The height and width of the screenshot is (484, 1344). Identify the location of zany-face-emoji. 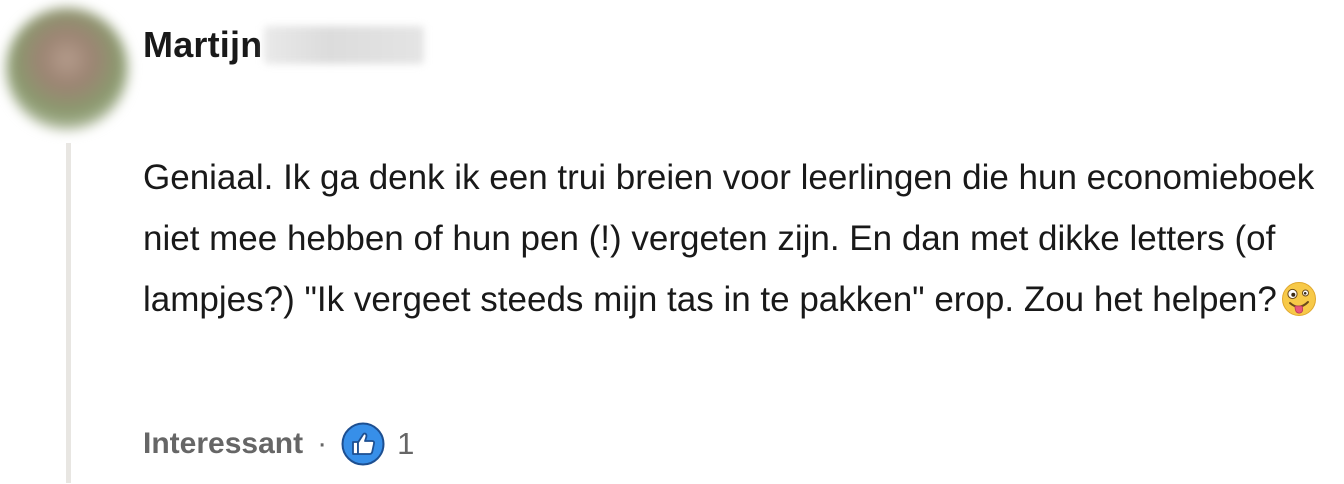
(1298, 299).